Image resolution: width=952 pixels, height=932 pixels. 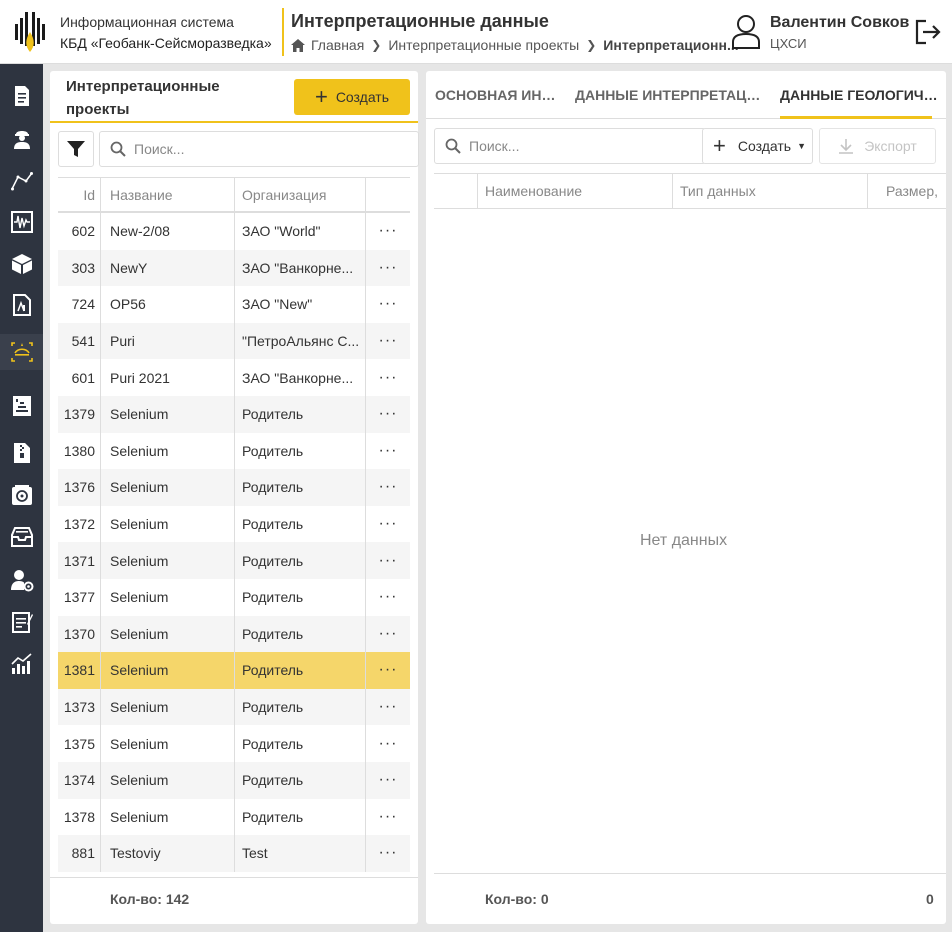 I want to click on table-row: 1381 Selenium Родитель ···, so click(x=234, y=670).